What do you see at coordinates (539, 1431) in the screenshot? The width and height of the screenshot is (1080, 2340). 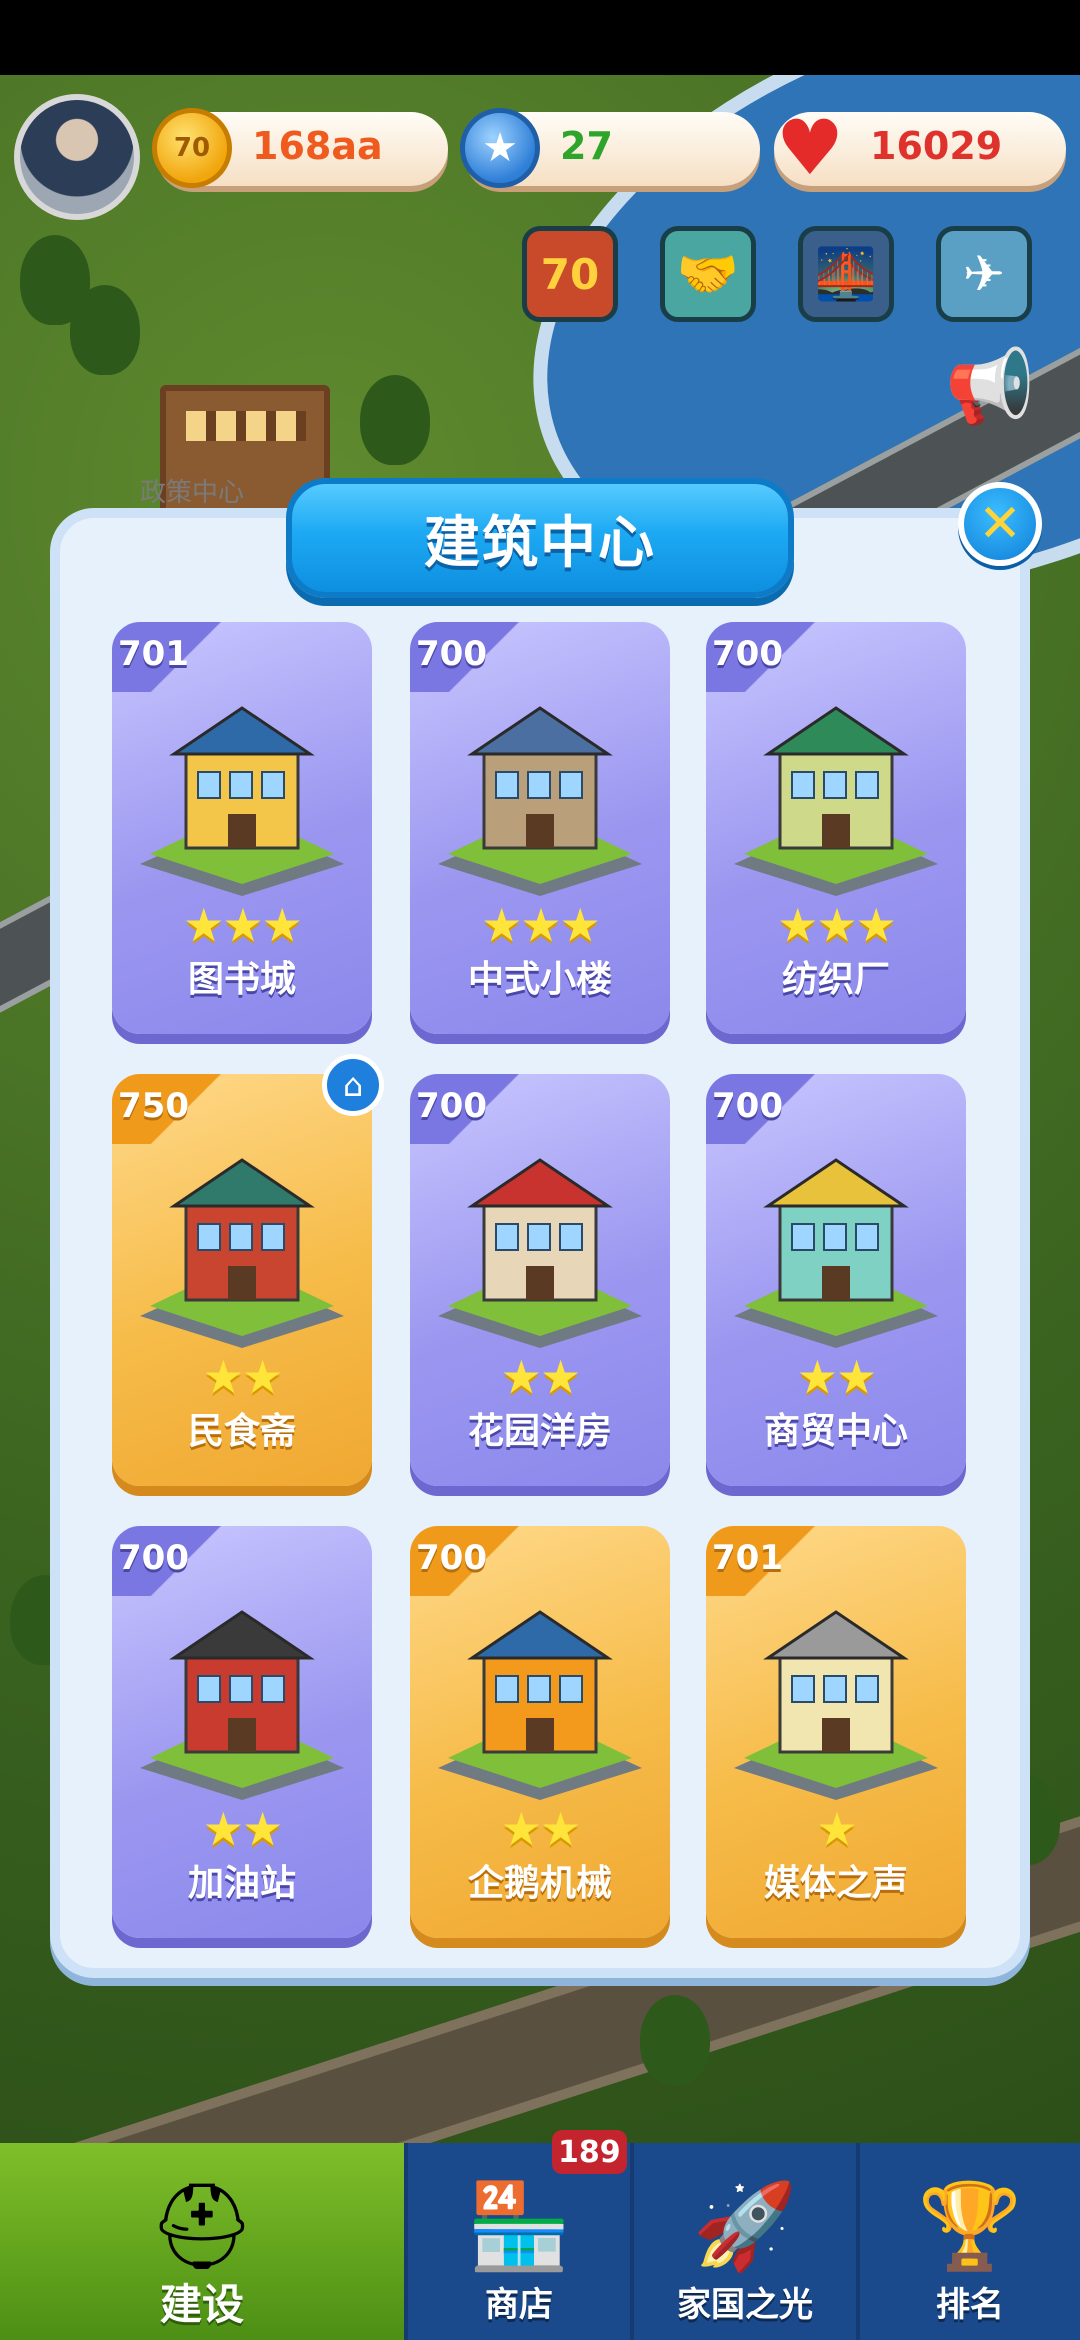 I see `building-name: 花园洋房` at bounding box center [539, 1431].